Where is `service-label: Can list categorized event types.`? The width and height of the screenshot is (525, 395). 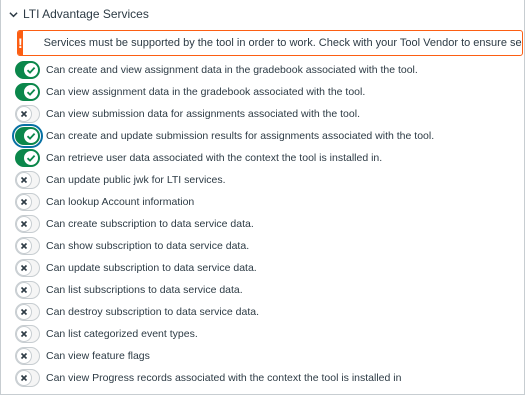
service-label: Can list categorized event types. is located at coordinates (122, 334).